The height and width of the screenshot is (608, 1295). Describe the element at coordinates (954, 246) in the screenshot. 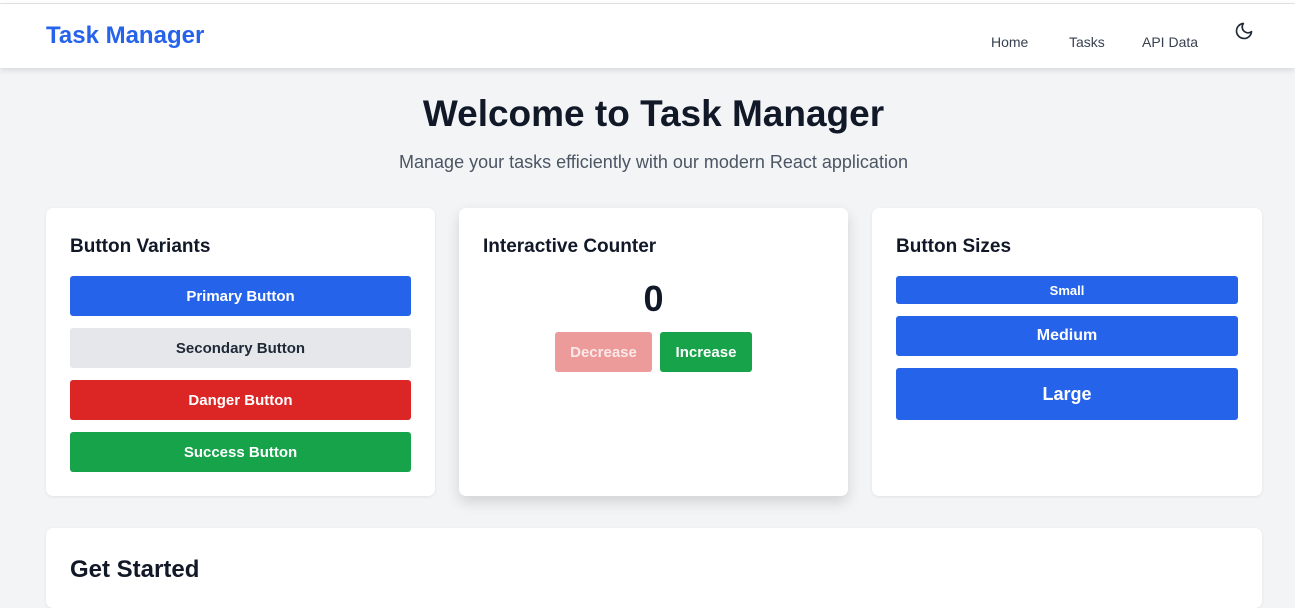

I see `card-title: Button Sizes` at that location.